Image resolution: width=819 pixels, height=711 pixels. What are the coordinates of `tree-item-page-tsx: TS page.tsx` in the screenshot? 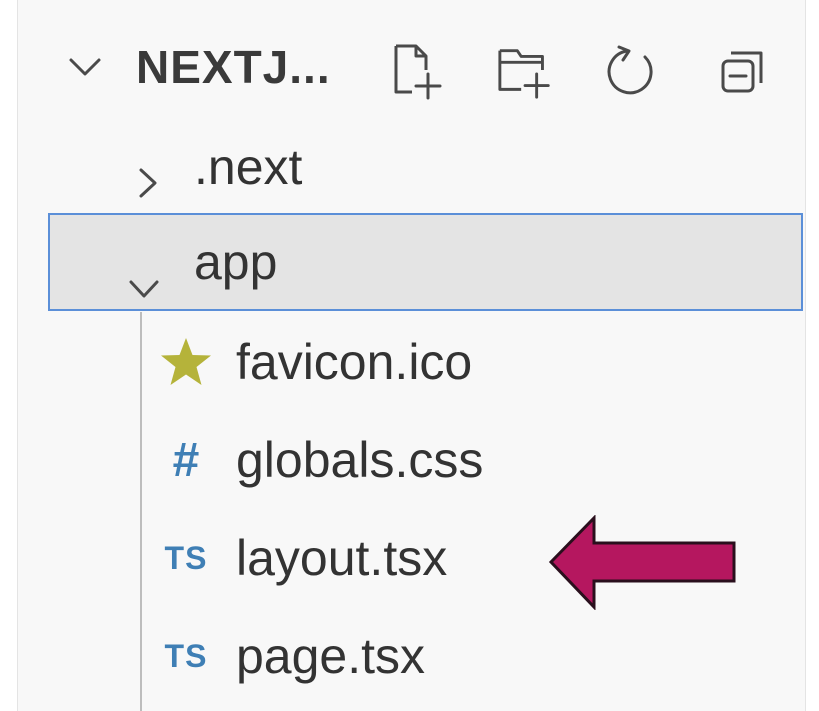 It's located at (411, 656).